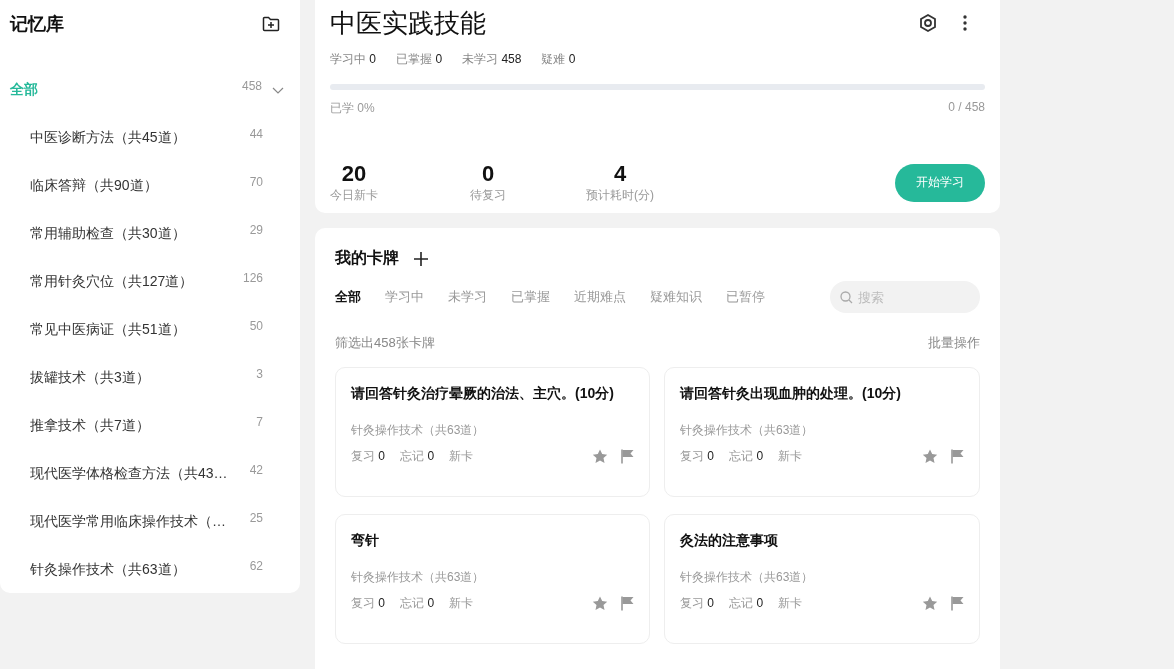  Describe the element at coordinates (259, 422) in the screenshot. I see `item-count: 7` at that location.